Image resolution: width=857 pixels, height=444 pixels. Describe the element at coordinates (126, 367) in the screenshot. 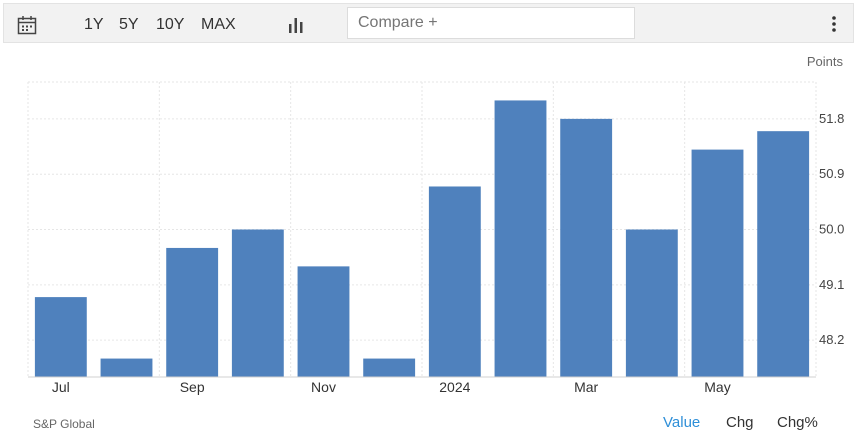

I see `bar-aug` at that location.